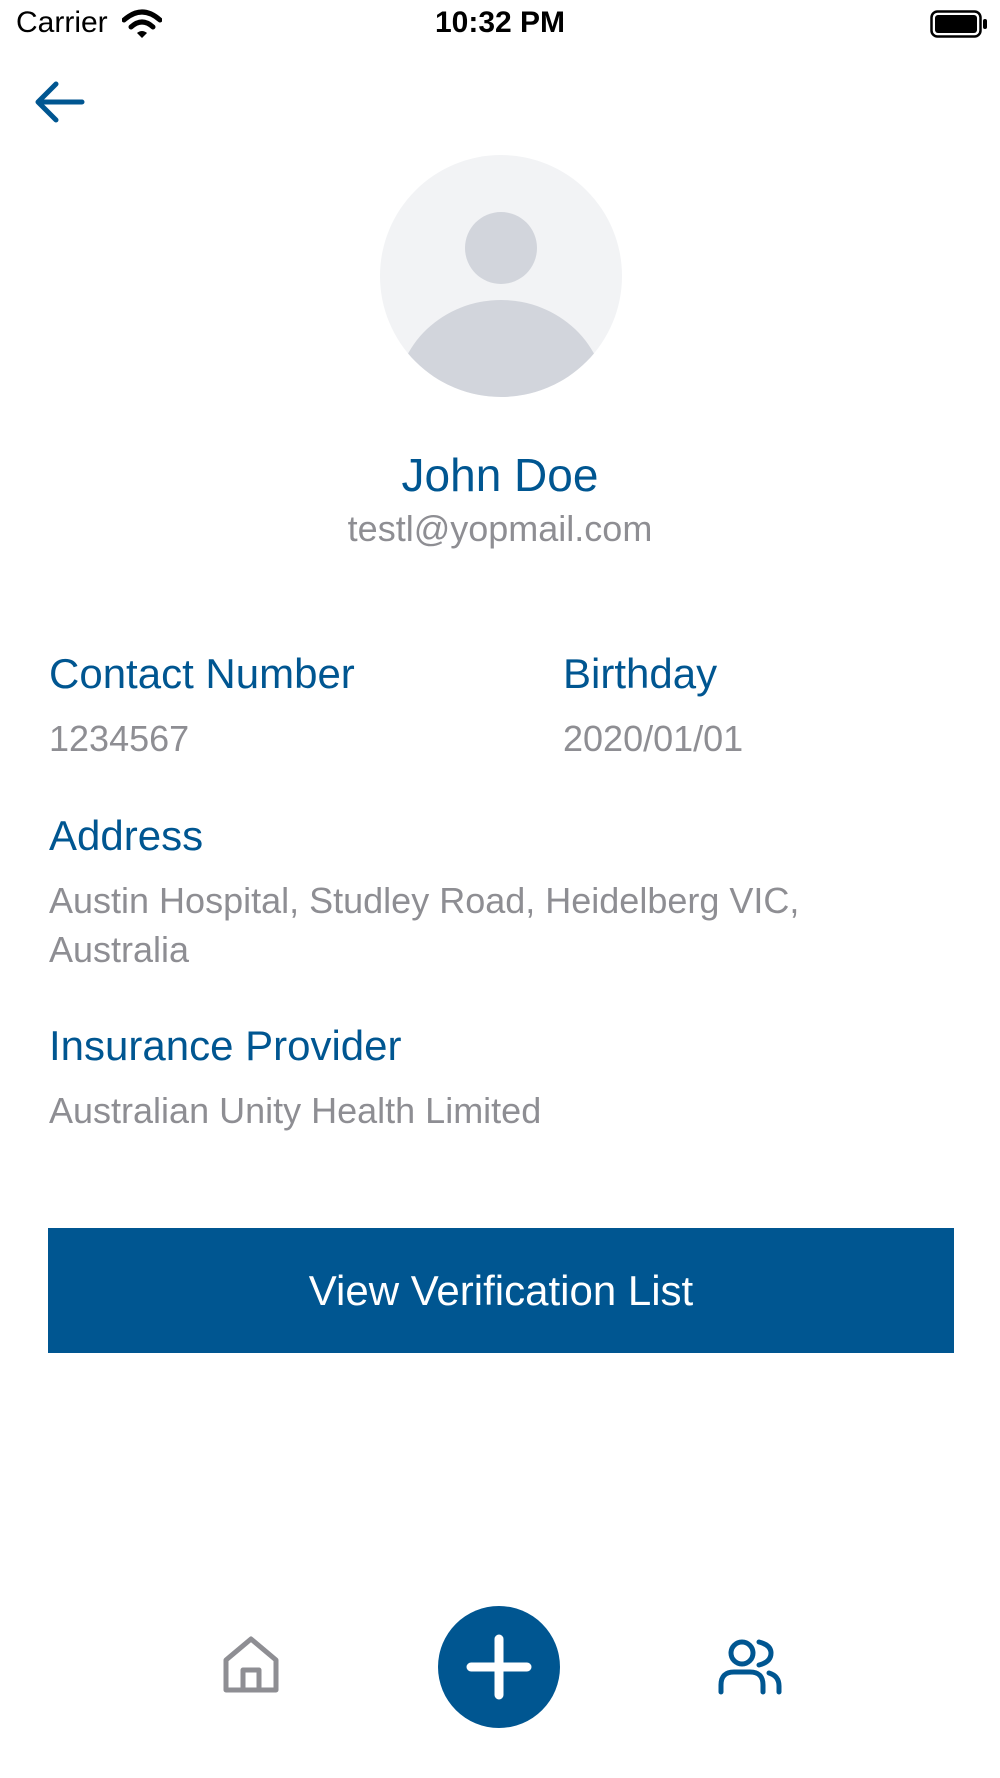 The height and width of the screenshot is (1778, 1000). I want to click on address-line-2: Australia, so click(119, 949).